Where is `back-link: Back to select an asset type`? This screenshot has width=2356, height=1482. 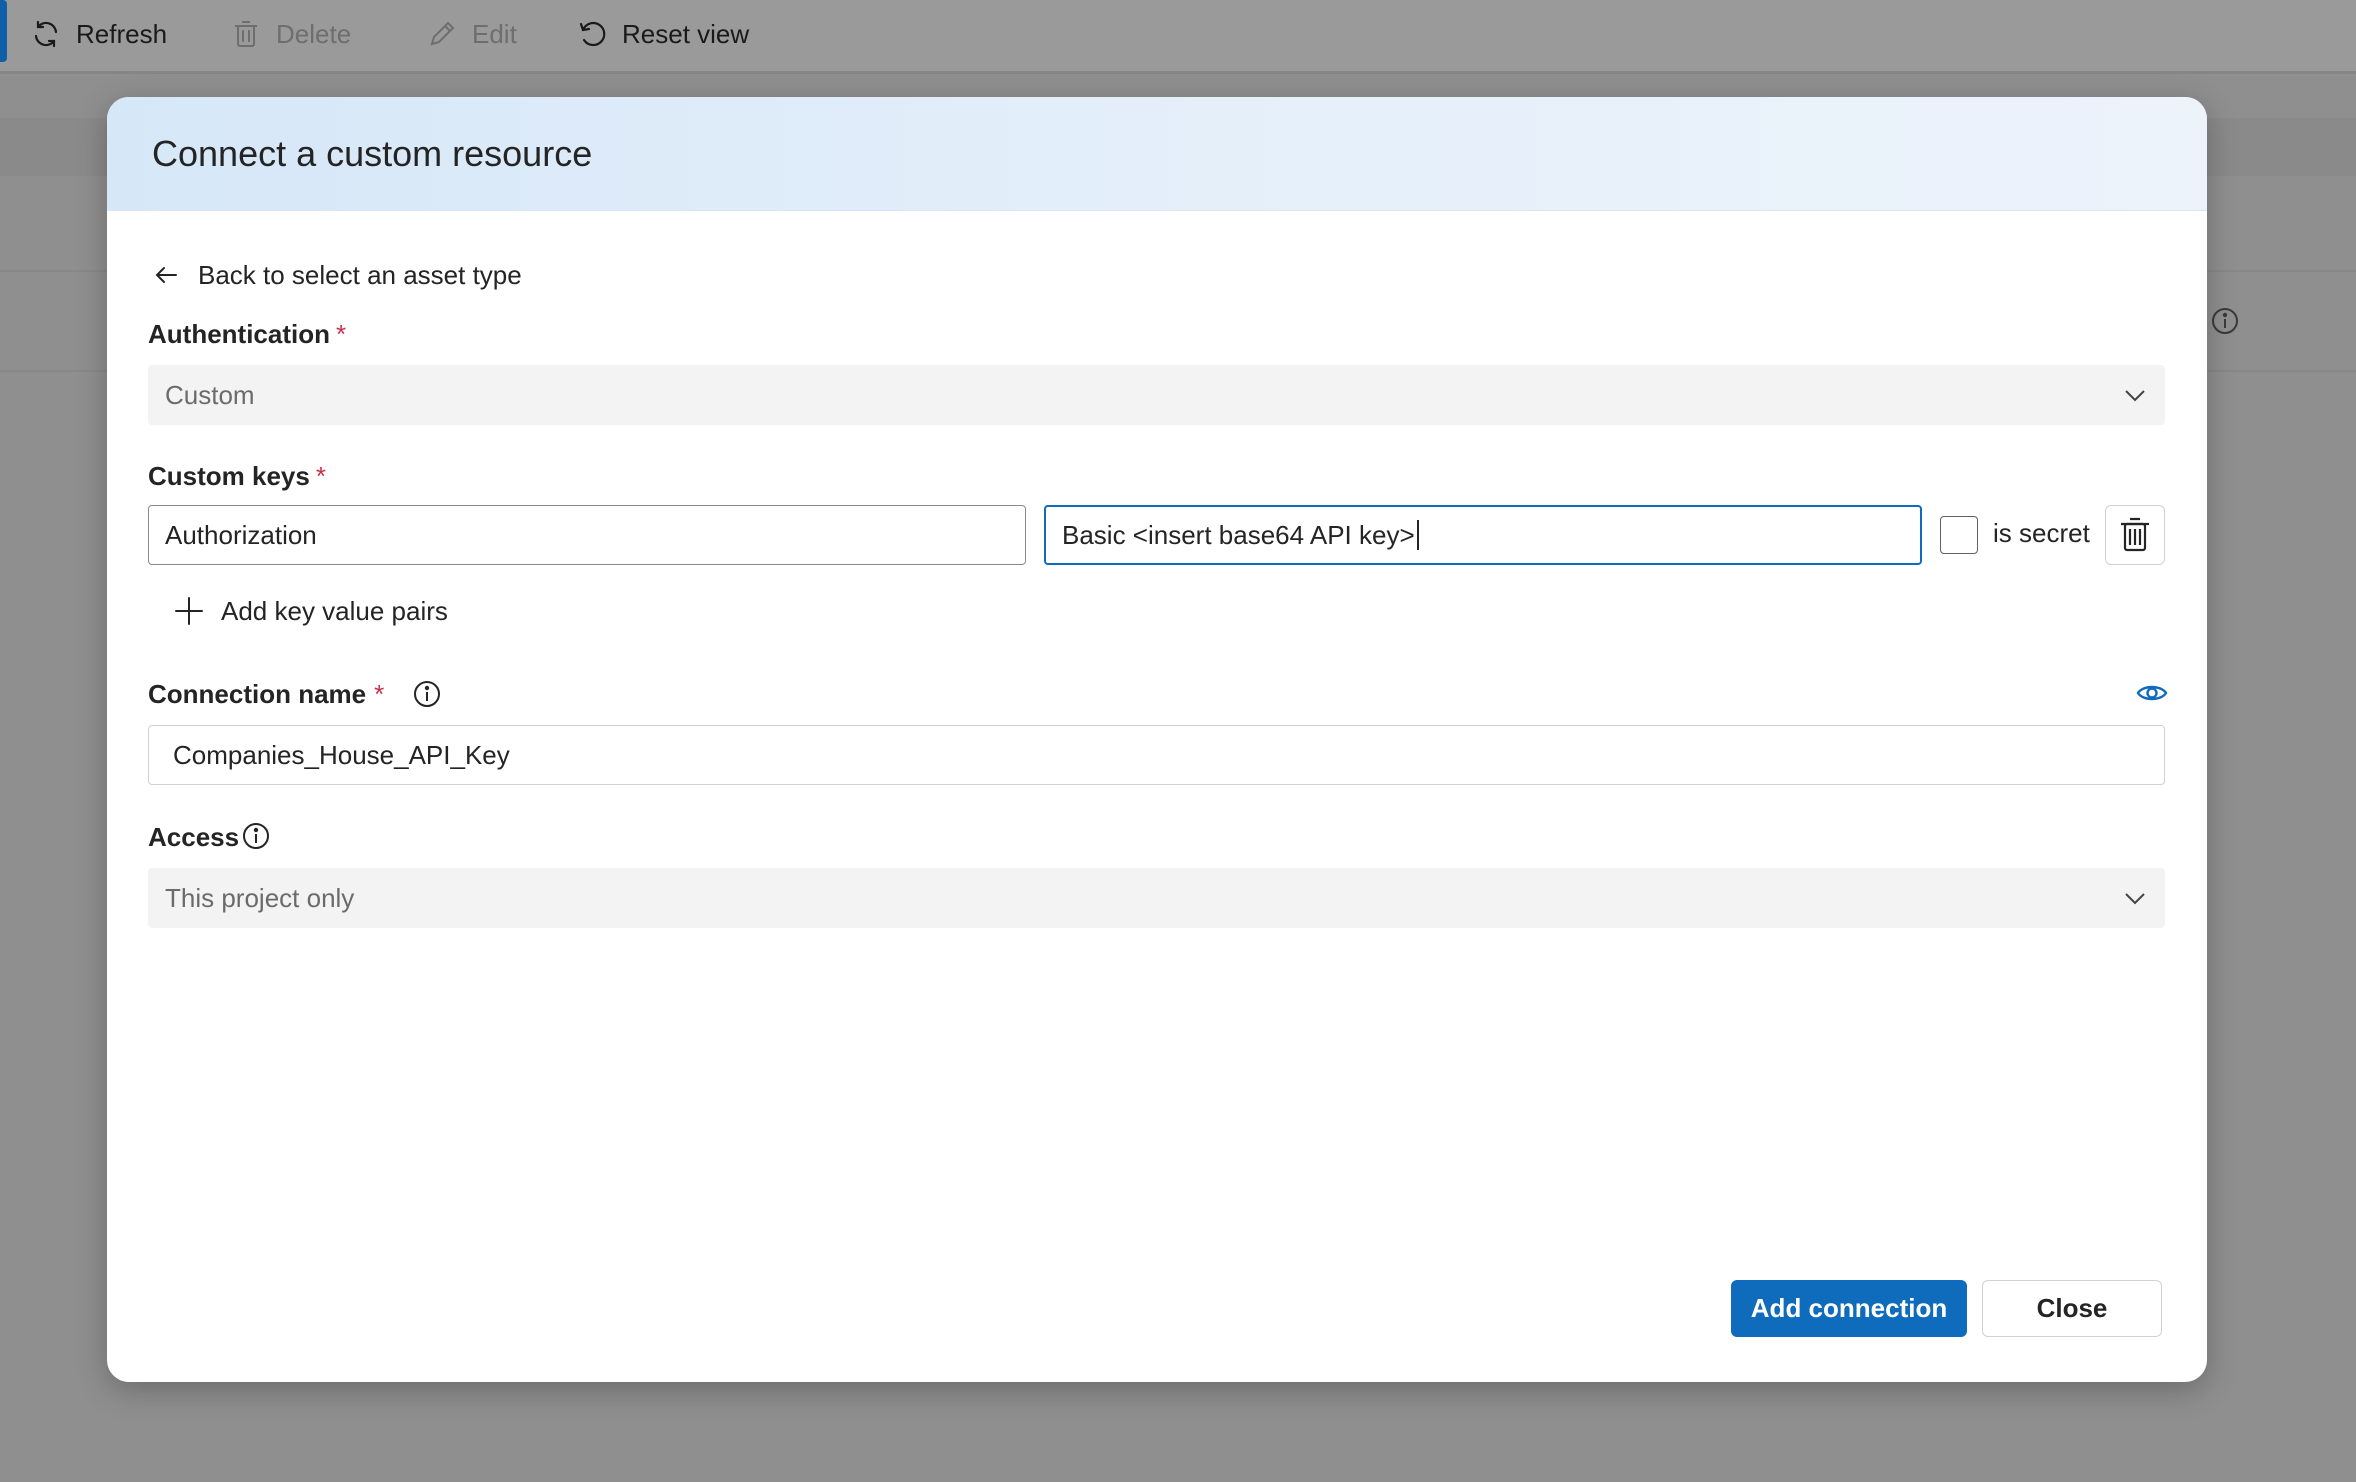
back-link: Back to select an asset type is located at coordinates (337, 275).